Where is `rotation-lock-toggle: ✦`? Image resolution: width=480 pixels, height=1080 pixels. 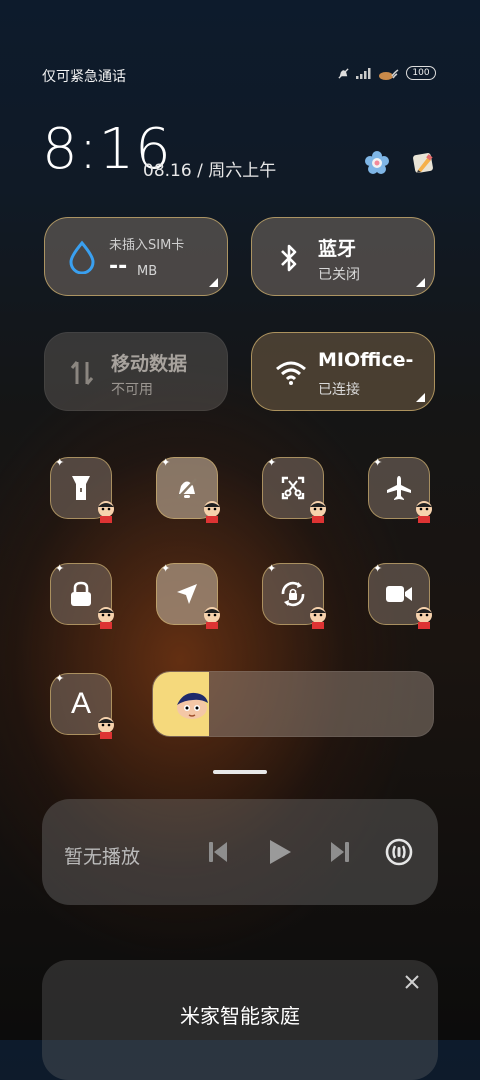 rotation-lock-toggle: ✦ is located at coordinates (294, 595).